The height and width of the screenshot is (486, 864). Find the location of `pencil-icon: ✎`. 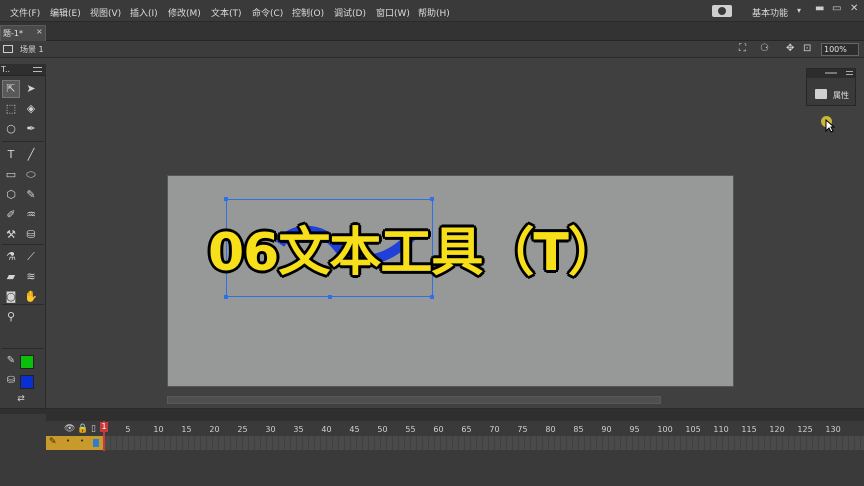

pencil-icon: ✎ is located at coordinates (53, 442).